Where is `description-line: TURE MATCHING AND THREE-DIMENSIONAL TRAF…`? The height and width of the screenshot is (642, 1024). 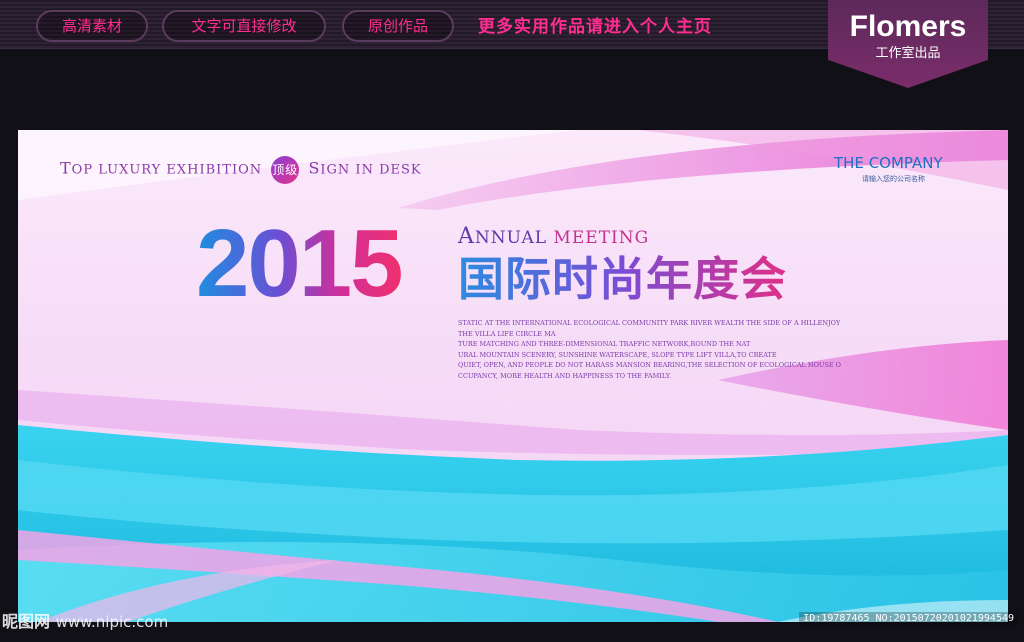 description-line: TURE MATCHING AND THREE-DIMENSIONAL TRAF… is located at coordinates (604, 344).